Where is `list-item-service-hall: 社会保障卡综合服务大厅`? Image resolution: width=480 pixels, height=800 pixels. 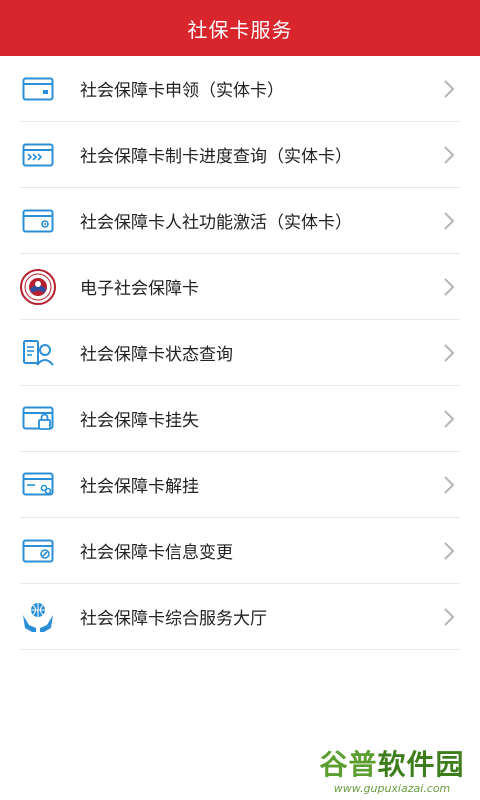 list-item-service-hall: 社会保障卡综合服务大厅 is located at coordinates (240, 617).